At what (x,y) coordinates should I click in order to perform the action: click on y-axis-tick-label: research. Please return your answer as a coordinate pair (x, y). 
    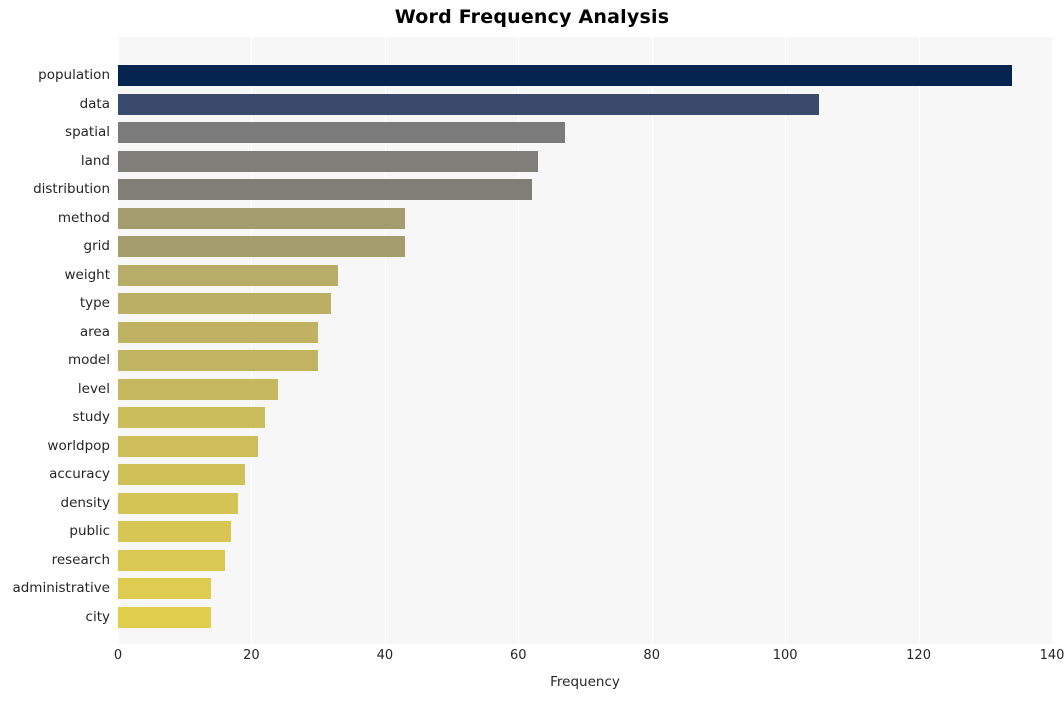
    Looking at the image, I should click on (80, 559).